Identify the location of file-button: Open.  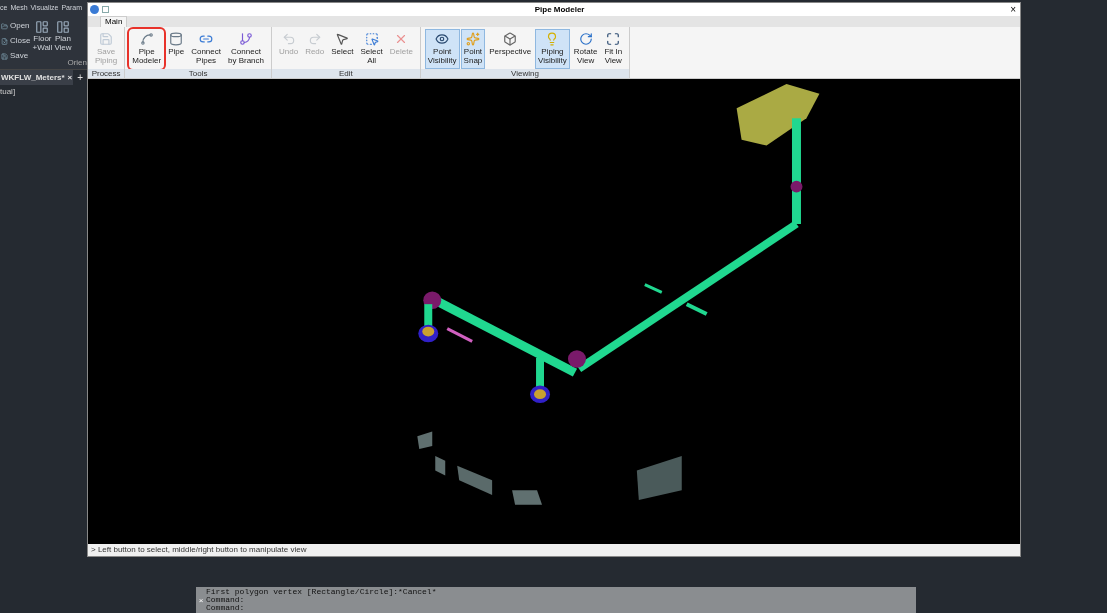
(16, 26).